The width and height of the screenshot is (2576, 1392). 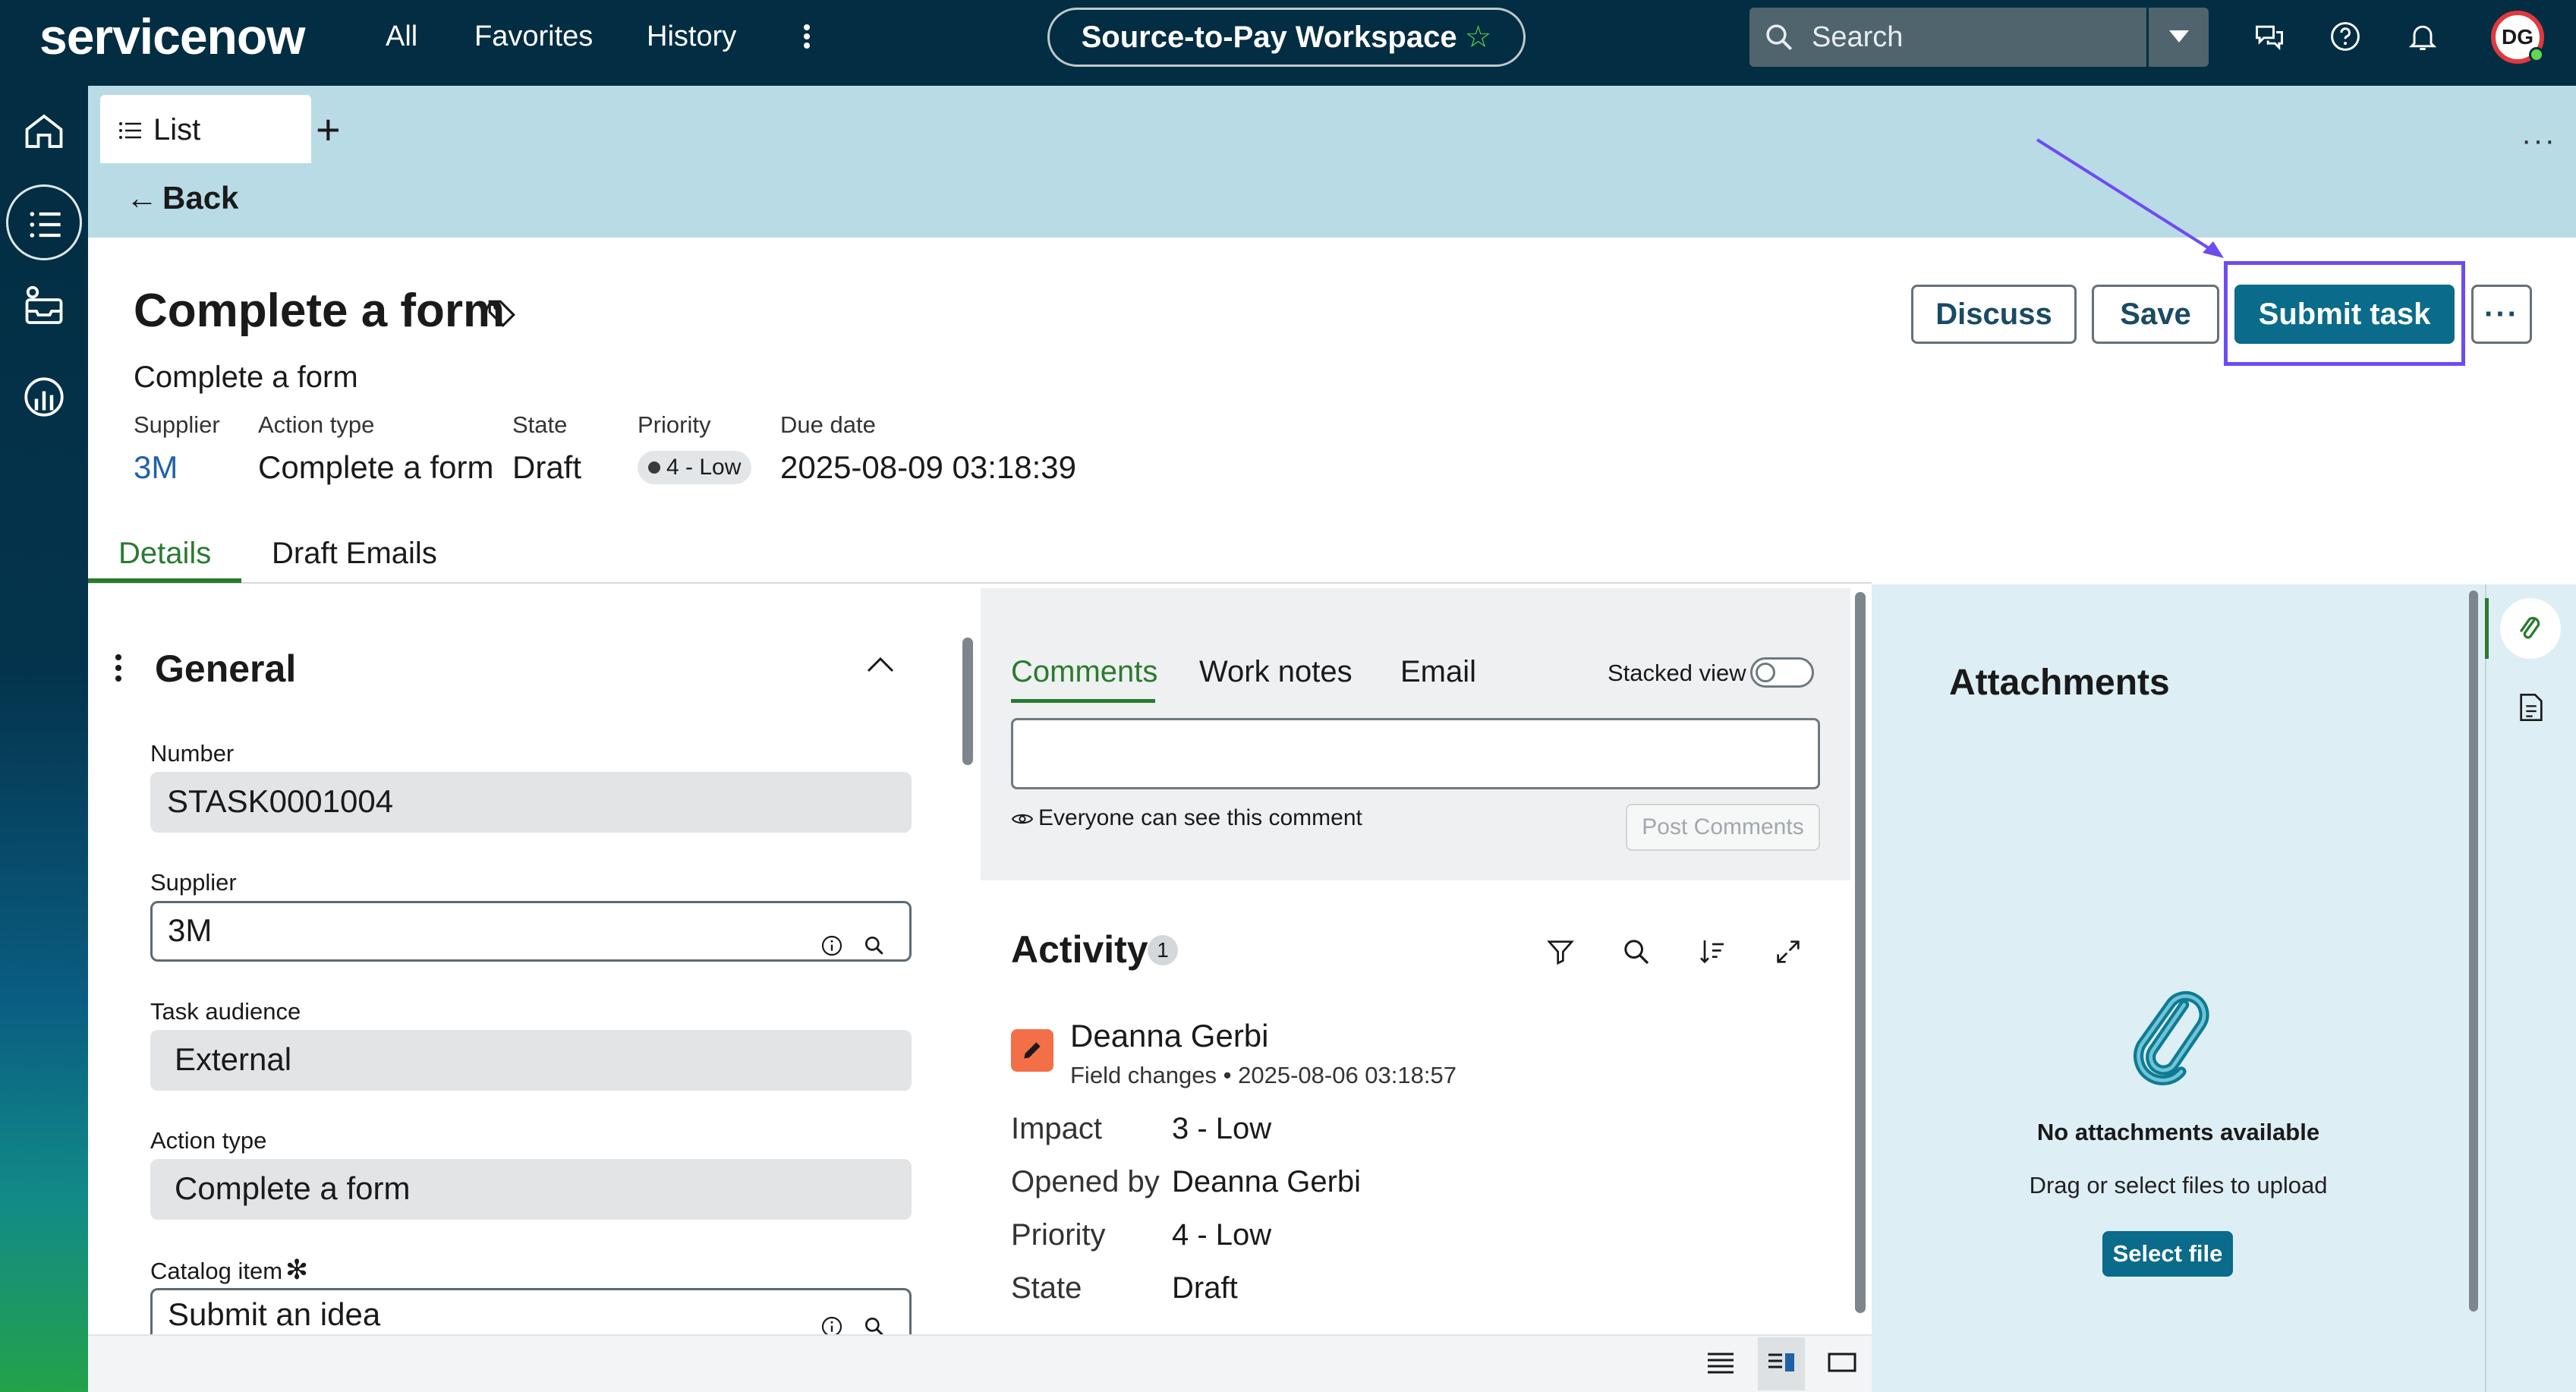 I want to click on submit-highlight-box, so click(x=2344, y=313).